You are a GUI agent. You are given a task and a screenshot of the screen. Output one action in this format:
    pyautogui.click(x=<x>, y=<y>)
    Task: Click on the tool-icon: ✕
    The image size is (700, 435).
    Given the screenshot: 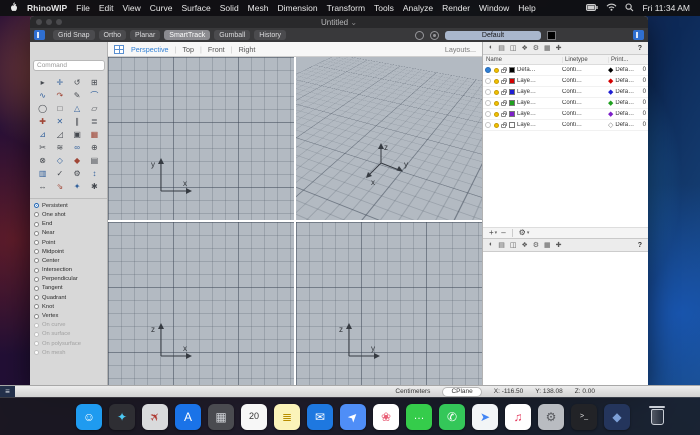 What is the action you would take?
    pyautogui.click(x=59, y=121)
    